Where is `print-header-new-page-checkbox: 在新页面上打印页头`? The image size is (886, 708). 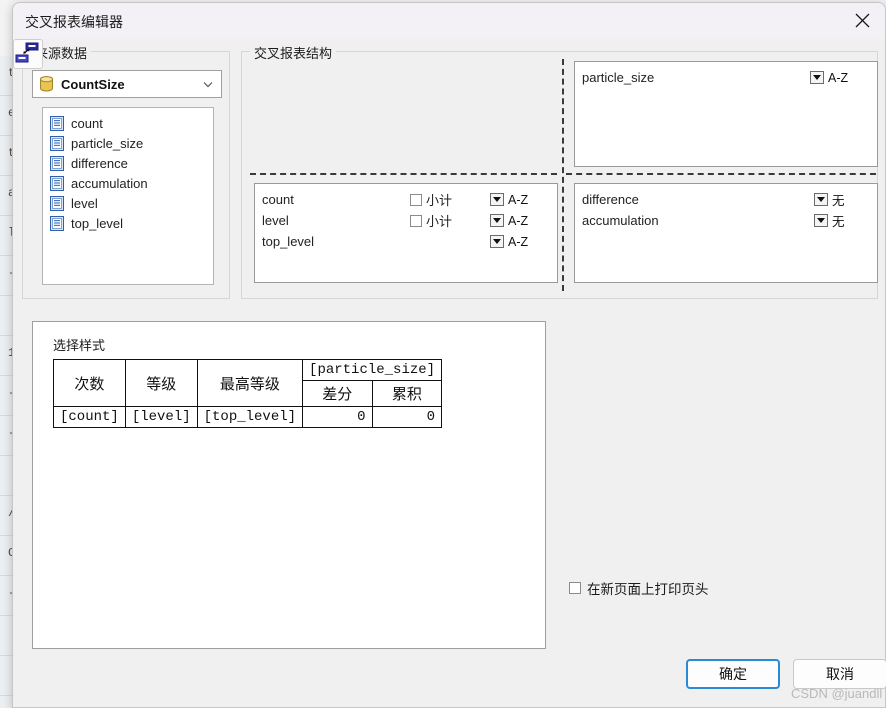 print-header-new-page-checkbox: 在新页面上打印页头 is located at coordinates (639, 588).